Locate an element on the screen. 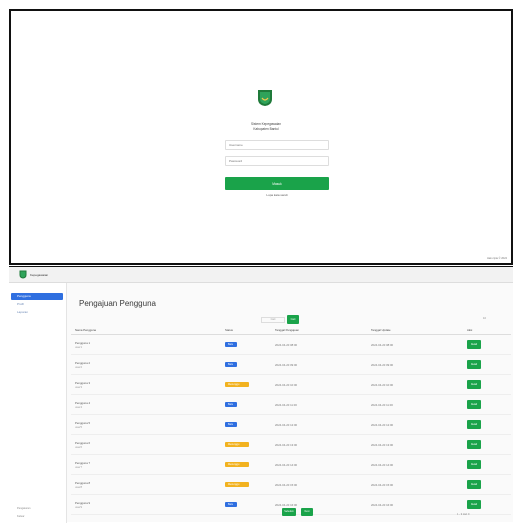  sidebar-item-pengguna: Pengguna is located at coordinates (37, 296).